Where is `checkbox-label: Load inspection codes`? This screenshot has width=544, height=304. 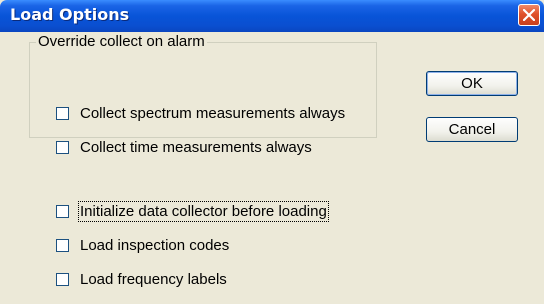
checkbox-label: Load inspection codes is located at coordinates (155, 245).